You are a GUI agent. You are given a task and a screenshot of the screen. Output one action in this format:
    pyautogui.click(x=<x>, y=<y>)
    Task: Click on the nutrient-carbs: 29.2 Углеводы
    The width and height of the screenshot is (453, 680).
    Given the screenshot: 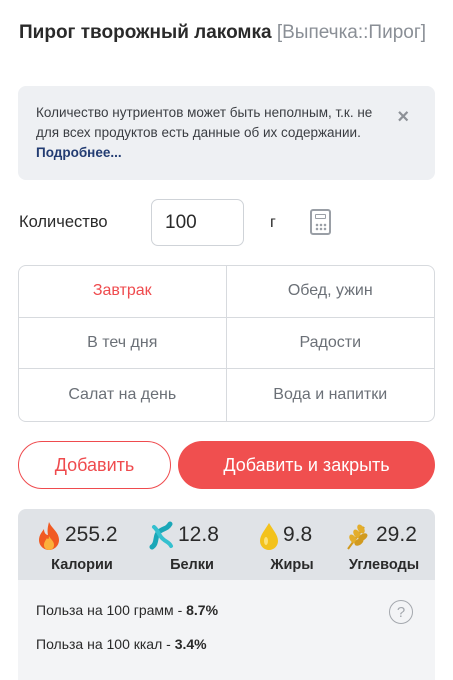 What is the action you would take?
    pyautogui.click(x=384, y=549)
    